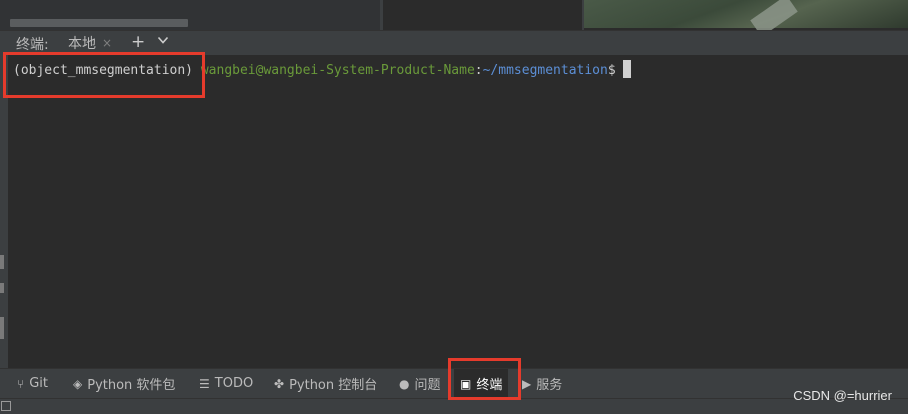 Image resolution: width=908 pixels, height=414 pixels. What do you see at coordinates (204, 383) in the screenshot?
I see `todo-list-icon: ☰` at bounding box center [204, 383].